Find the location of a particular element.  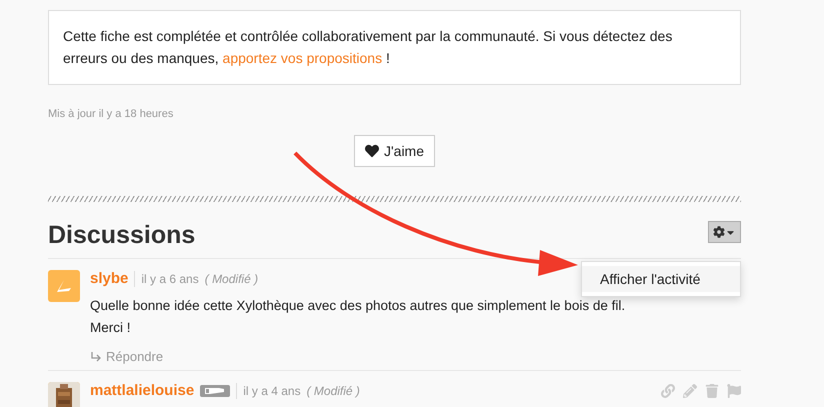

settings-button is located at coordinates (724, 232).